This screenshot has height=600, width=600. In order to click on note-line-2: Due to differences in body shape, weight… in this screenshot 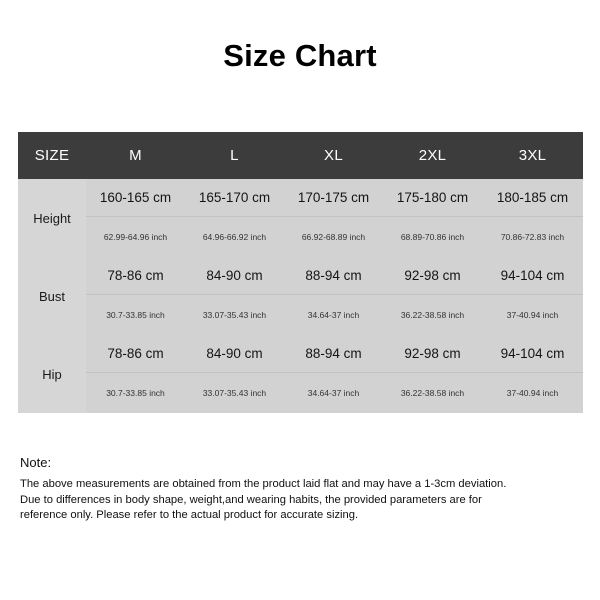, I will do `click(251, 499)`.